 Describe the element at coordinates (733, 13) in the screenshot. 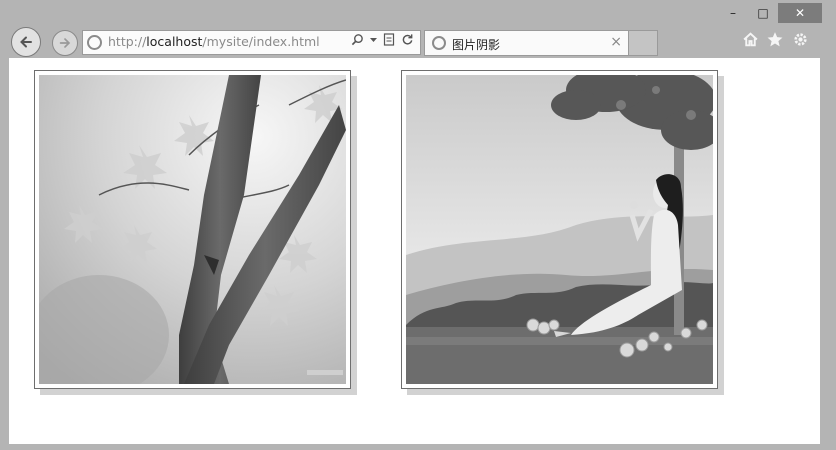

I see `minimize-button: –` at that location.